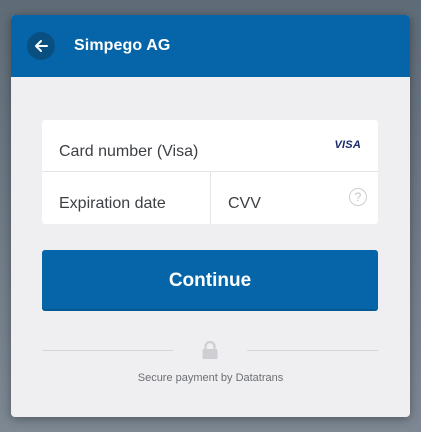 The height and width of the screenshot is (432, 421). I want to click on card-secondary-row: Expiration date CVV ?, so click(210, 198).